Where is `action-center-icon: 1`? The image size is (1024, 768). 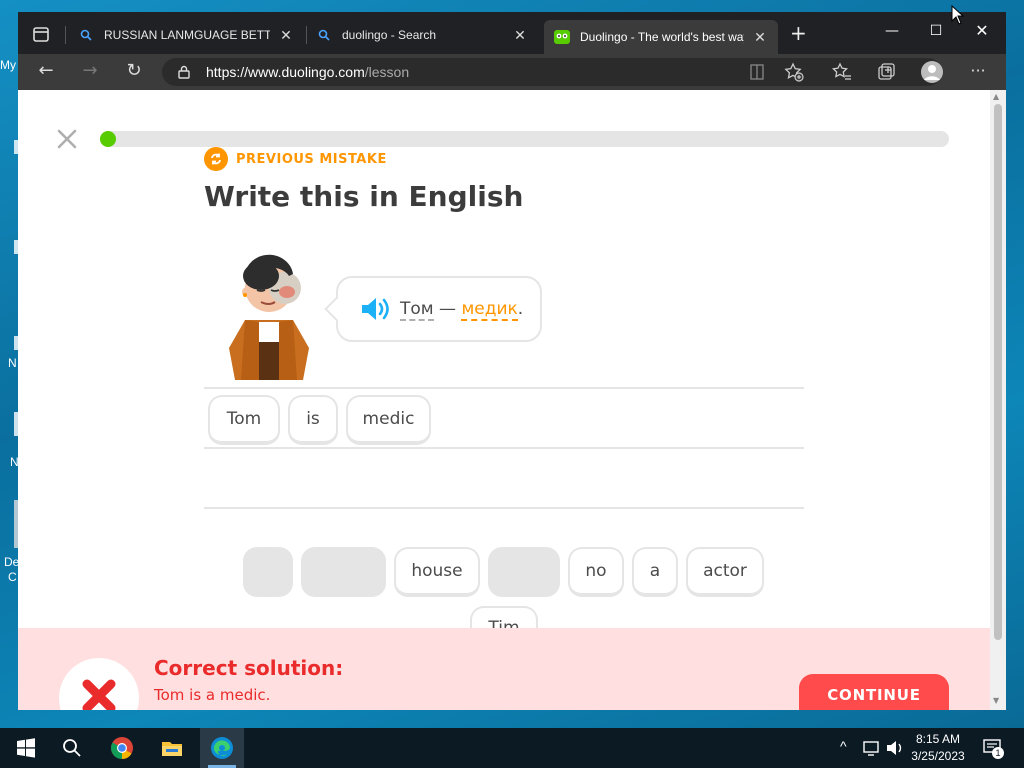
action-center-icon: 1 is located at coordinates (993, 748).